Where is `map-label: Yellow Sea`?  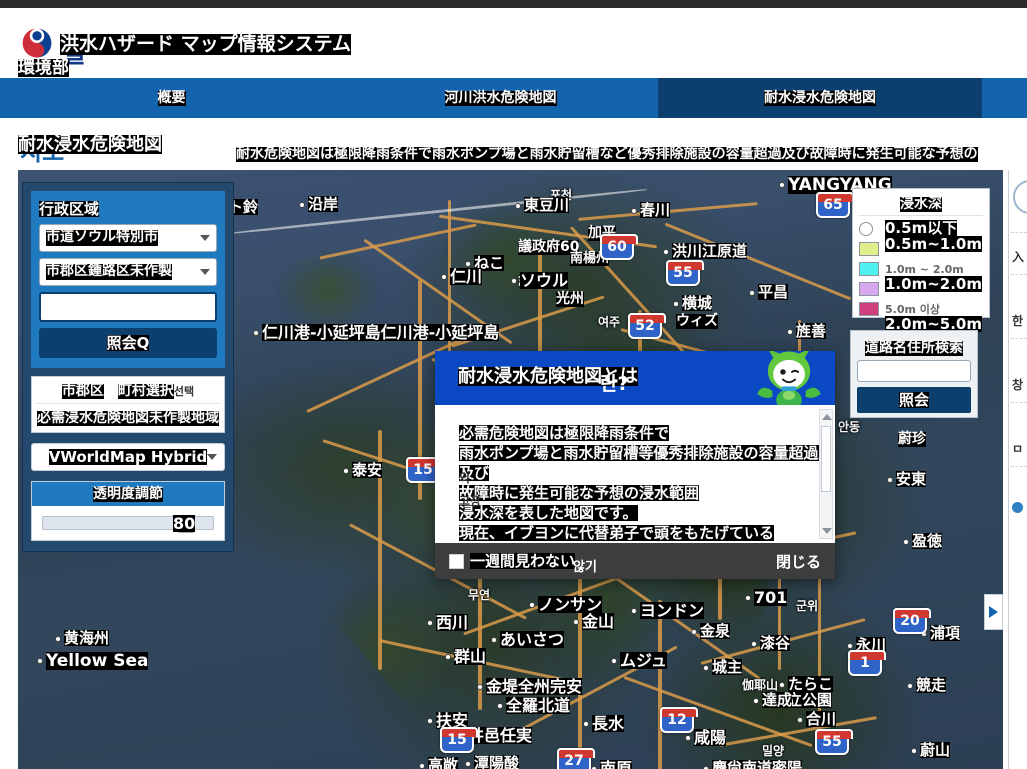
map-label: Yellow Sea is located at coordinates (97, 661).